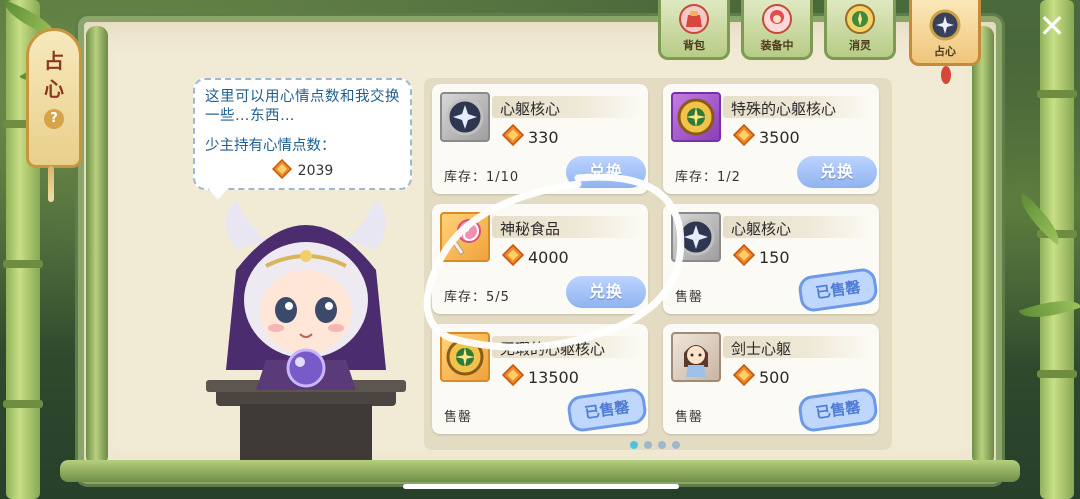 The image size is (1080, 499). I want to click on item-price-value: 3500, so click(779, 137).